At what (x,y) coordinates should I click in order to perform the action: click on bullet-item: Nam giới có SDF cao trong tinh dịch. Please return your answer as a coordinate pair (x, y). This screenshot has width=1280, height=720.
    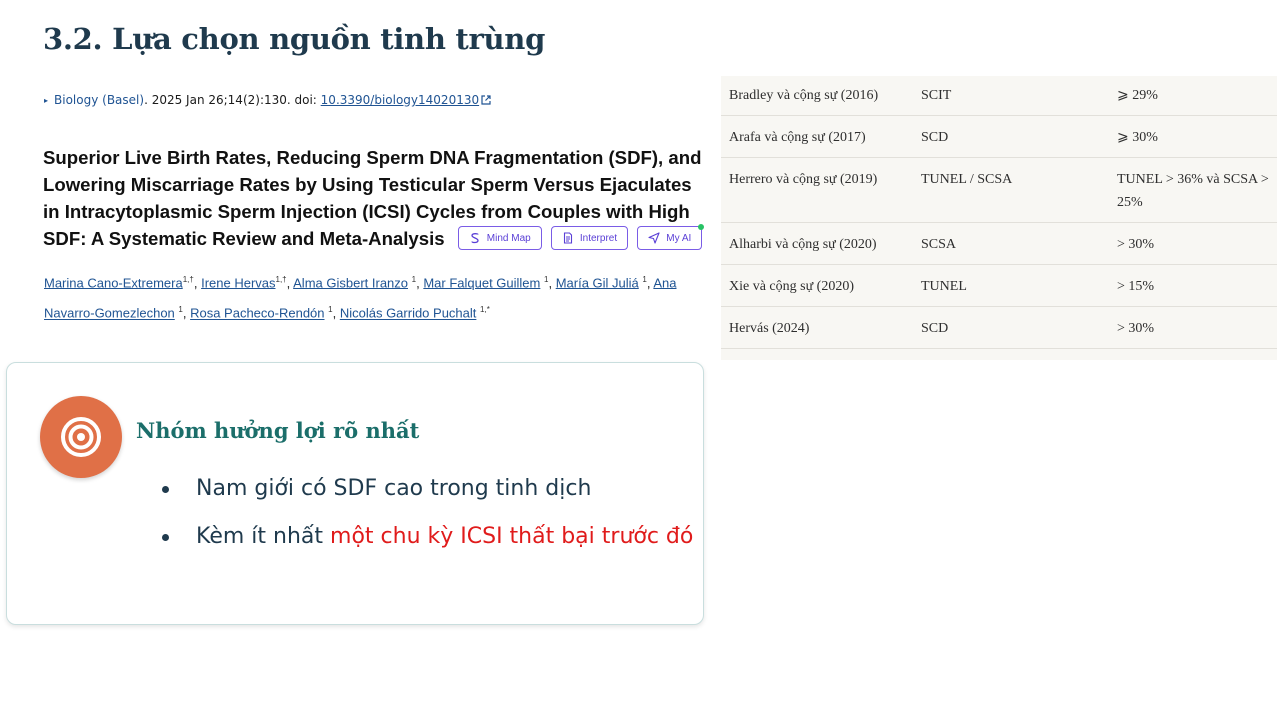
    Looking at the image, I should click on (426, 495).